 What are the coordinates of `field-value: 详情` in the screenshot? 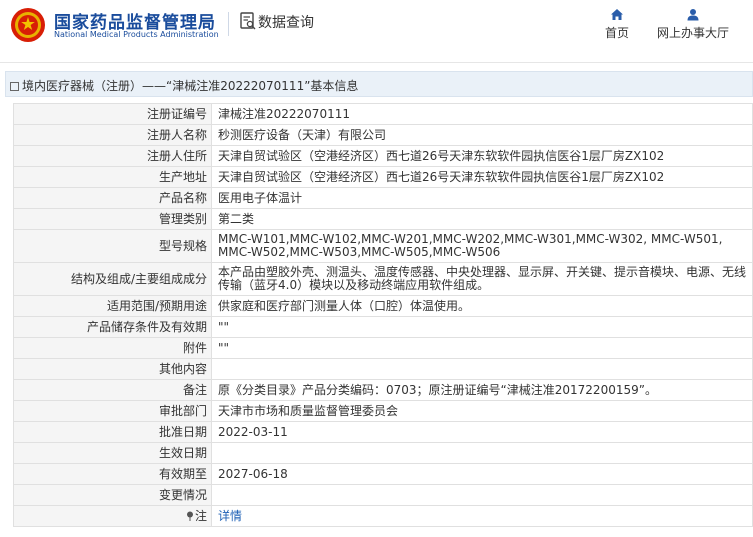 It's located at (482, 516).